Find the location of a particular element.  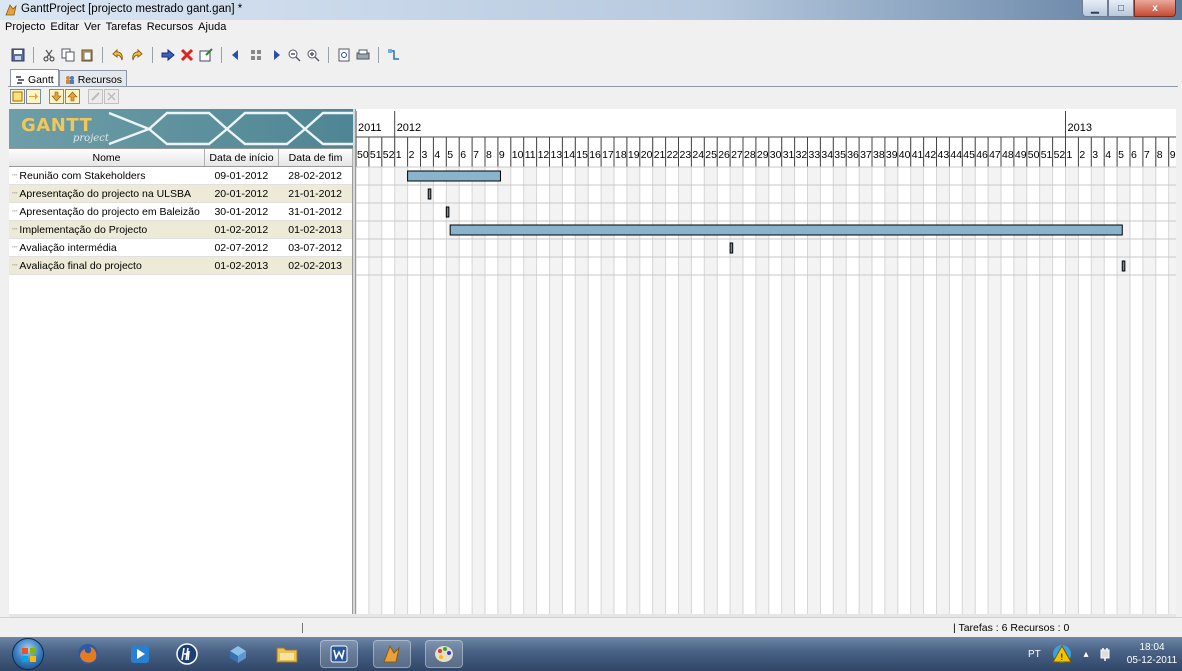

new-task-icon is located at coordinates (17, 96).